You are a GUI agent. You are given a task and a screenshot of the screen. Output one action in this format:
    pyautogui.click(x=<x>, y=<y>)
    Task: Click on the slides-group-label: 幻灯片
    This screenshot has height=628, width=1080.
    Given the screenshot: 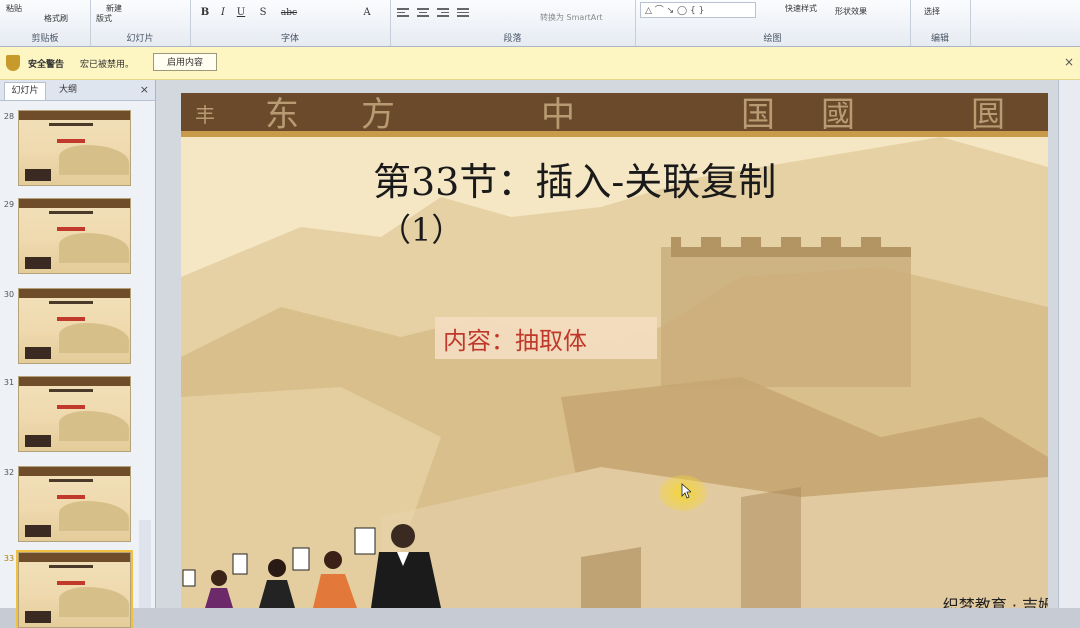 What is the action you would take?
    pyautogui.click(x=140, y=39)
    